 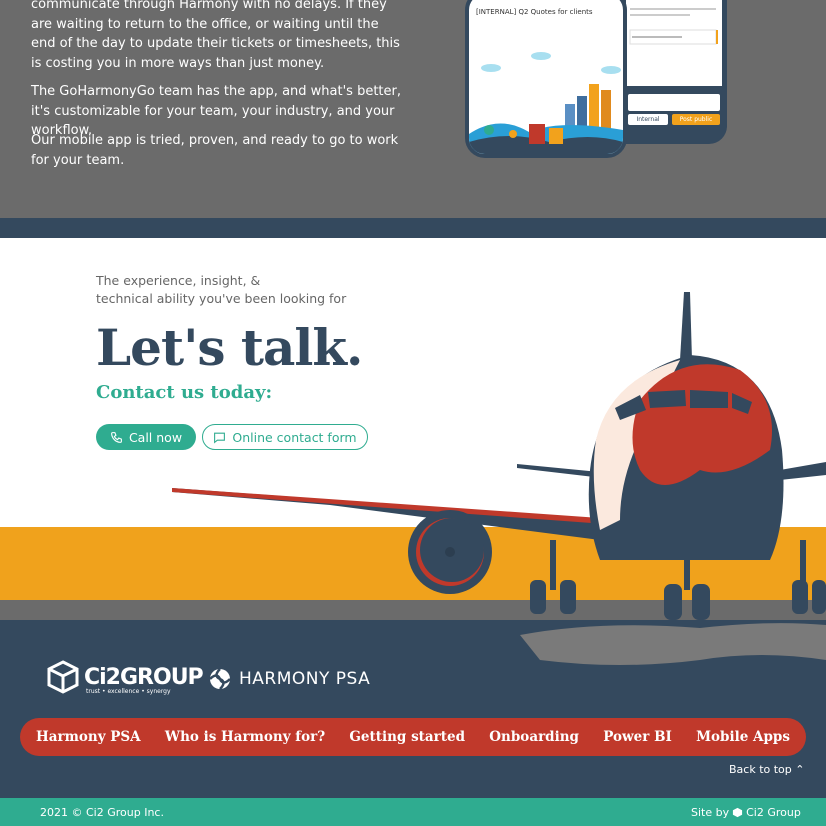 I want to click on site-by-name: Ci2 Group, so click(x=773, y=812).